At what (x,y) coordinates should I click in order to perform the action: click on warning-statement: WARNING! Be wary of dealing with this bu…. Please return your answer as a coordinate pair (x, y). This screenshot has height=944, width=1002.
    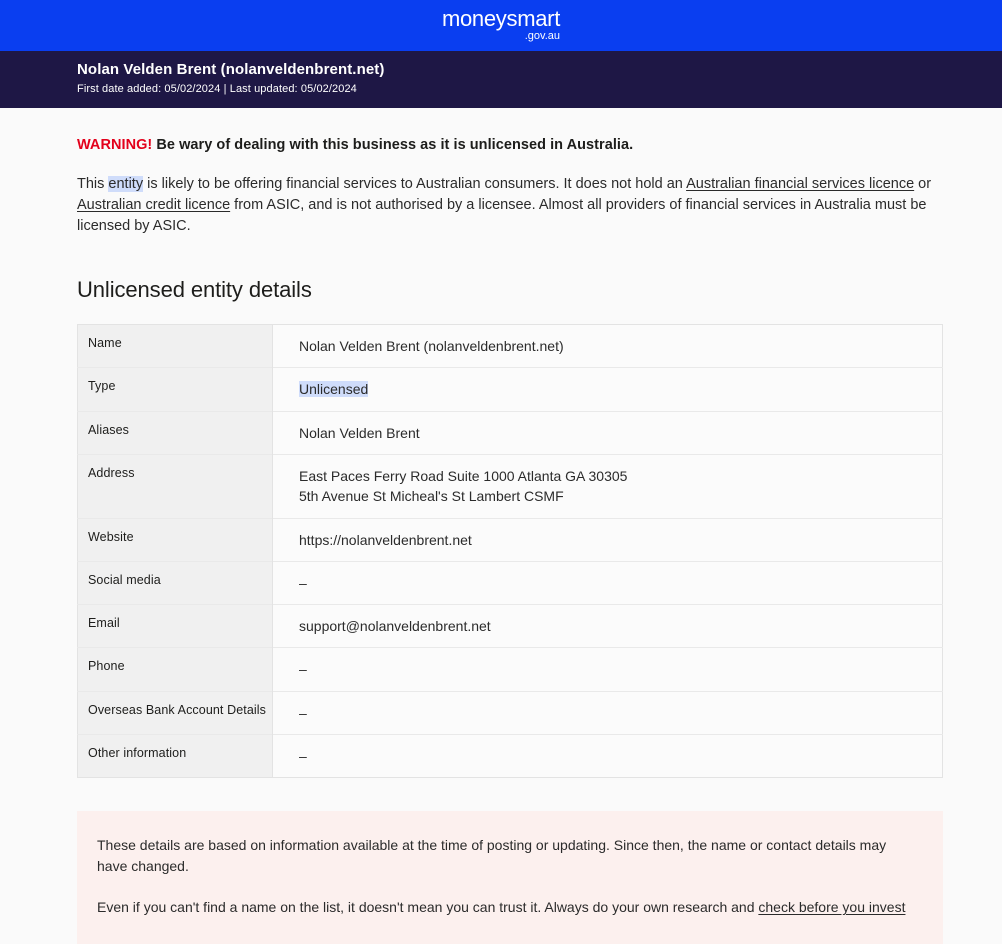
    Looking at the image, I should click on (509, 145).